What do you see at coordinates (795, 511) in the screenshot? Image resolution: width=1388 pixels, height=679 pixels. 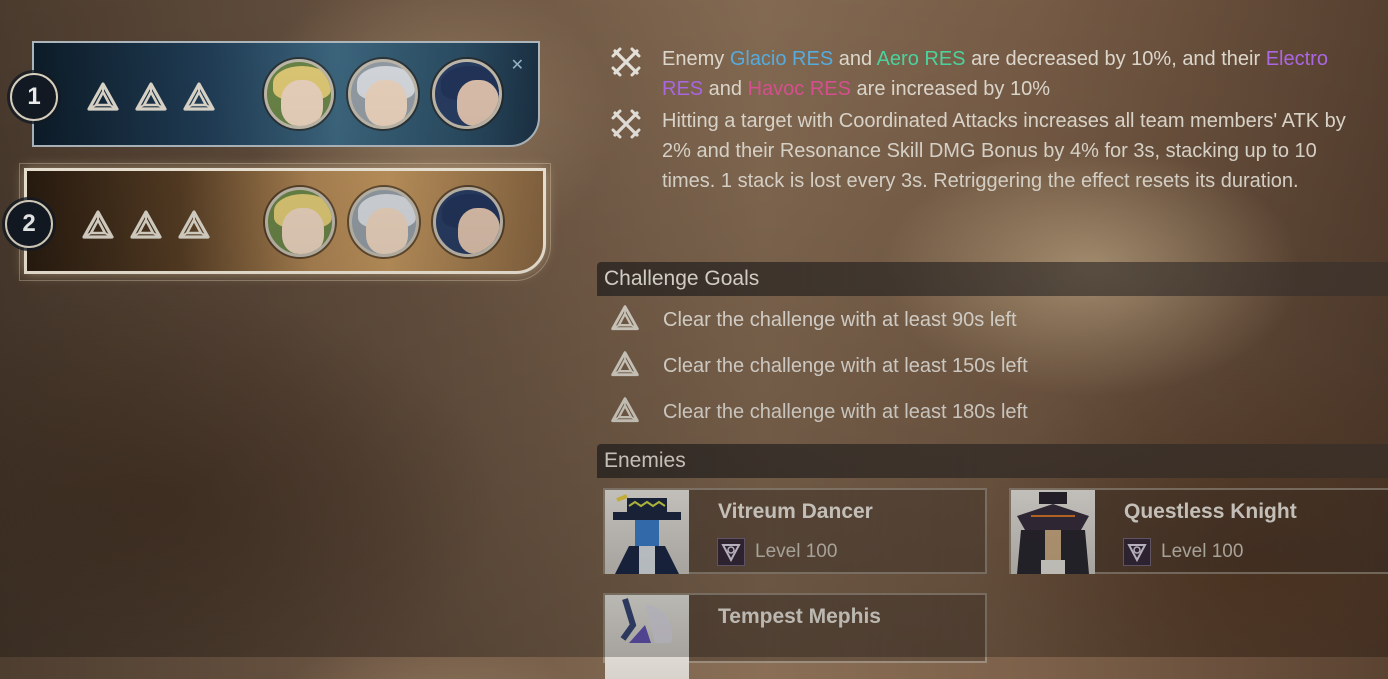 I see `enemy-name: Vitreum Dancer` at bounding box center [795, 511].